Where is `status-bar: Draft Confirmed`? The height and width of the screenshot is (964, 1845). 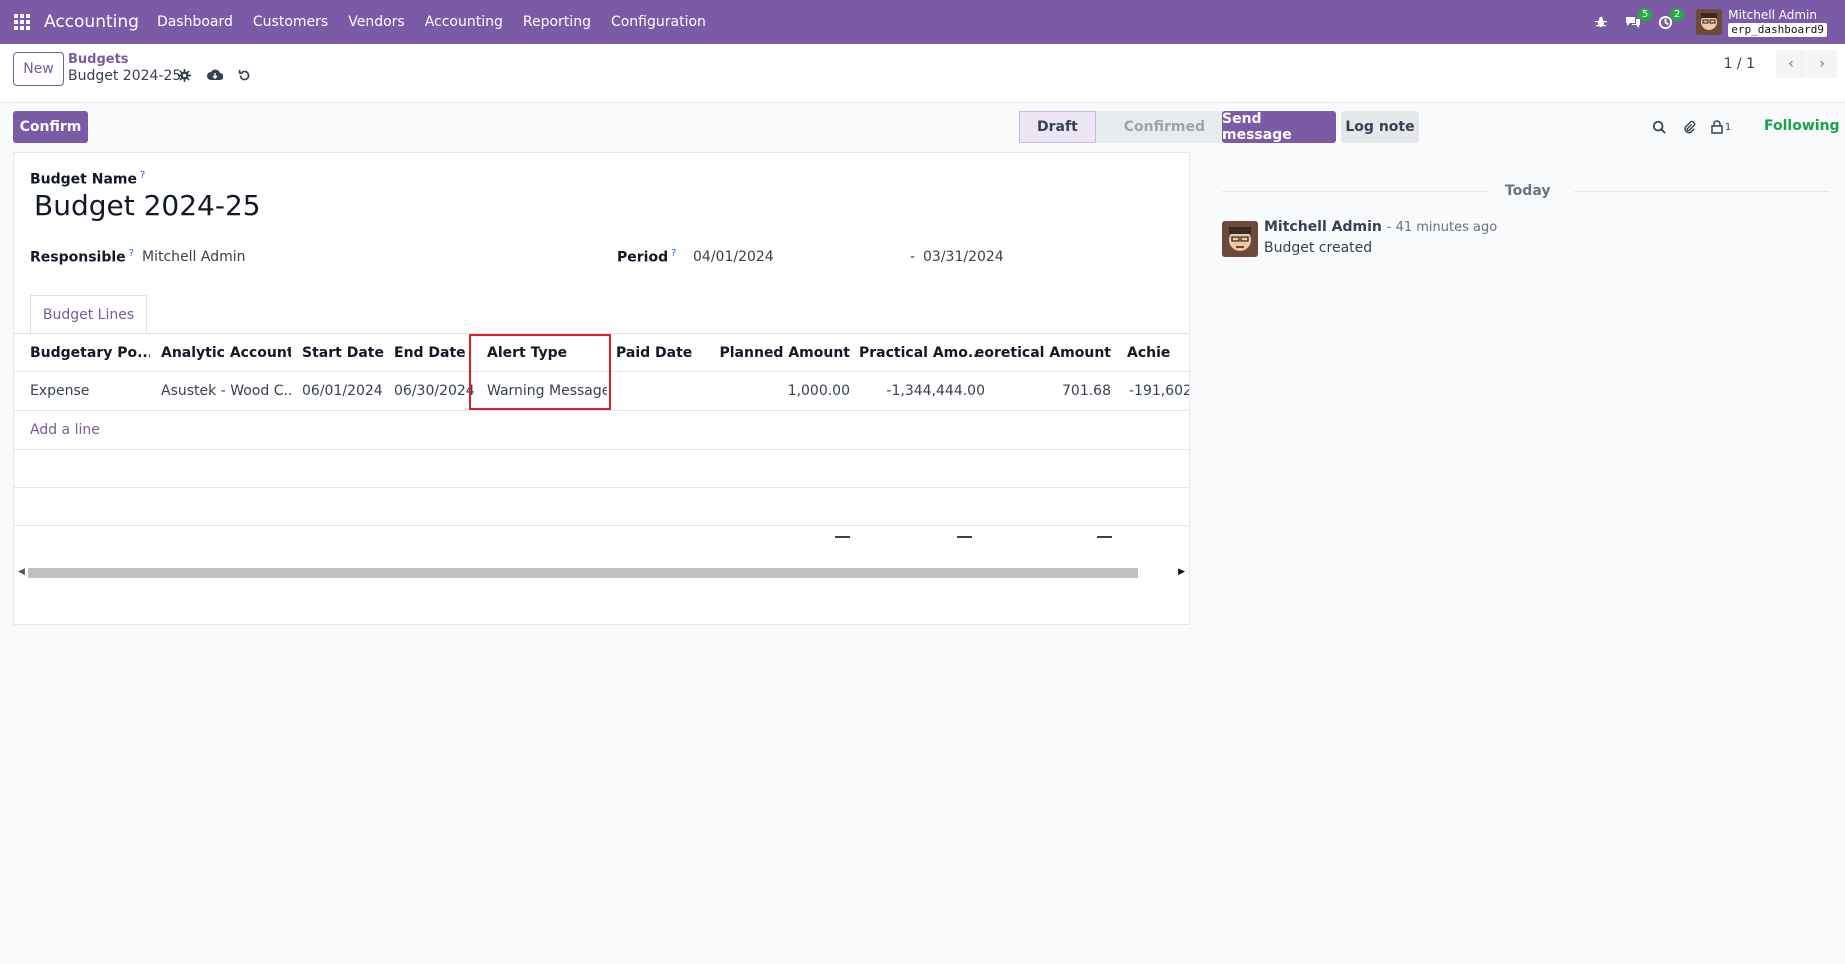 status-bar: Draft Confirmed is located at coordinates (1121, 127).